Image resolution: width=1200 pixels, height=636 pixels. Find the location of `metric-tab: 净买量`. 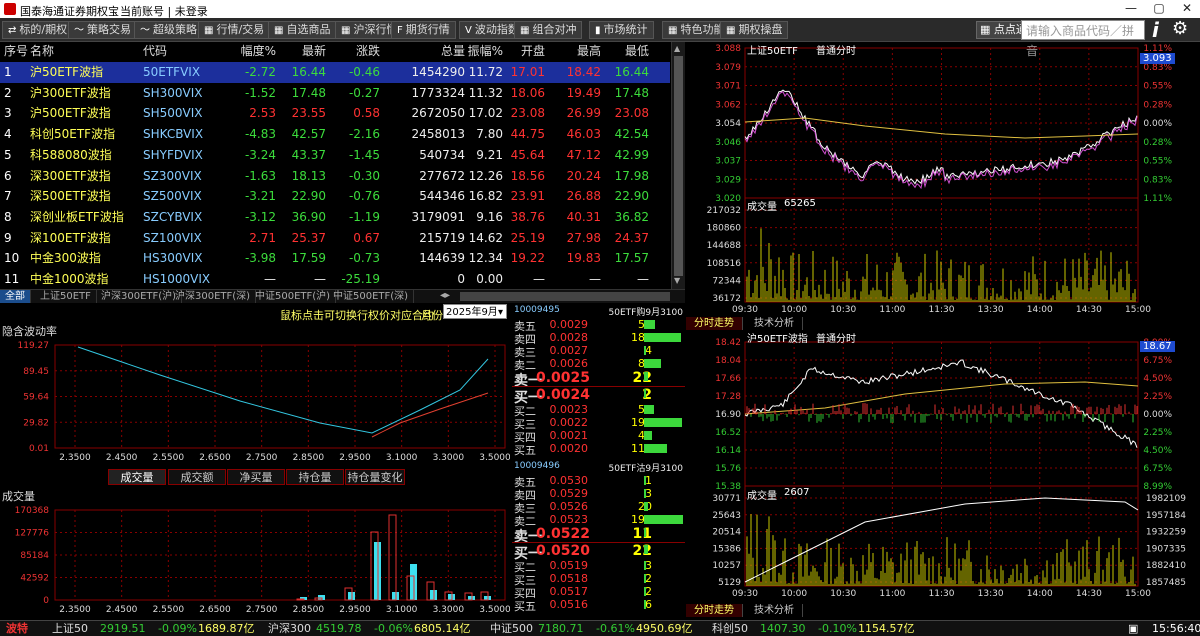

metric-tab: 净买量 is located at coordinates (256, 477).